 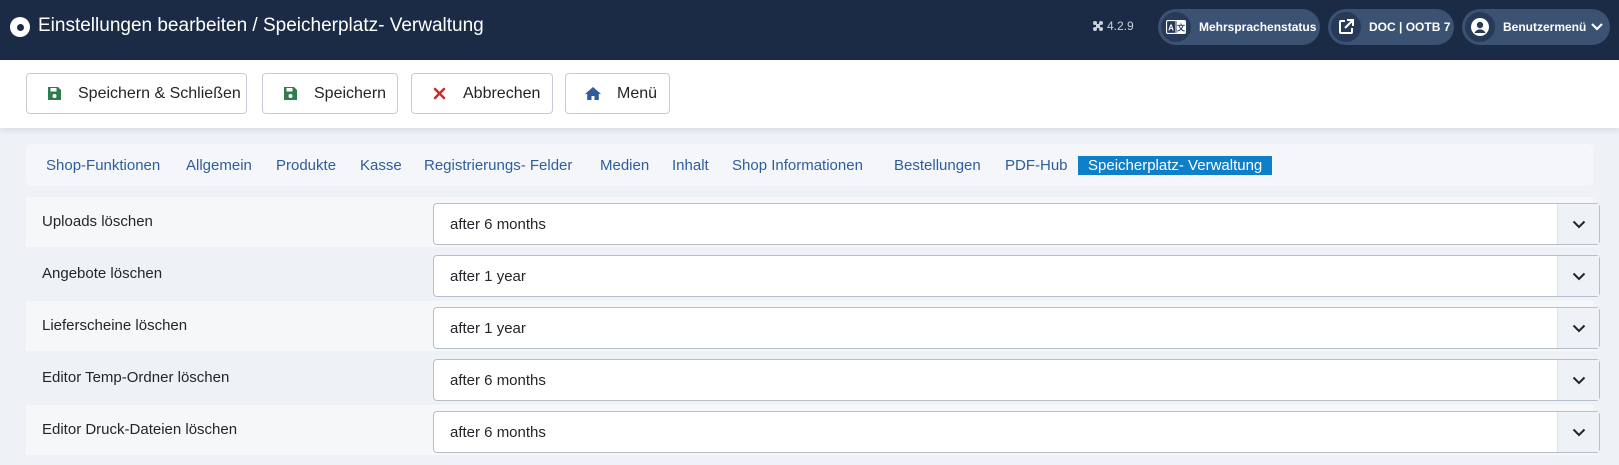 I want to click on lieferscheine-delete-select: after 1 year, so click(x=1016, y=328).